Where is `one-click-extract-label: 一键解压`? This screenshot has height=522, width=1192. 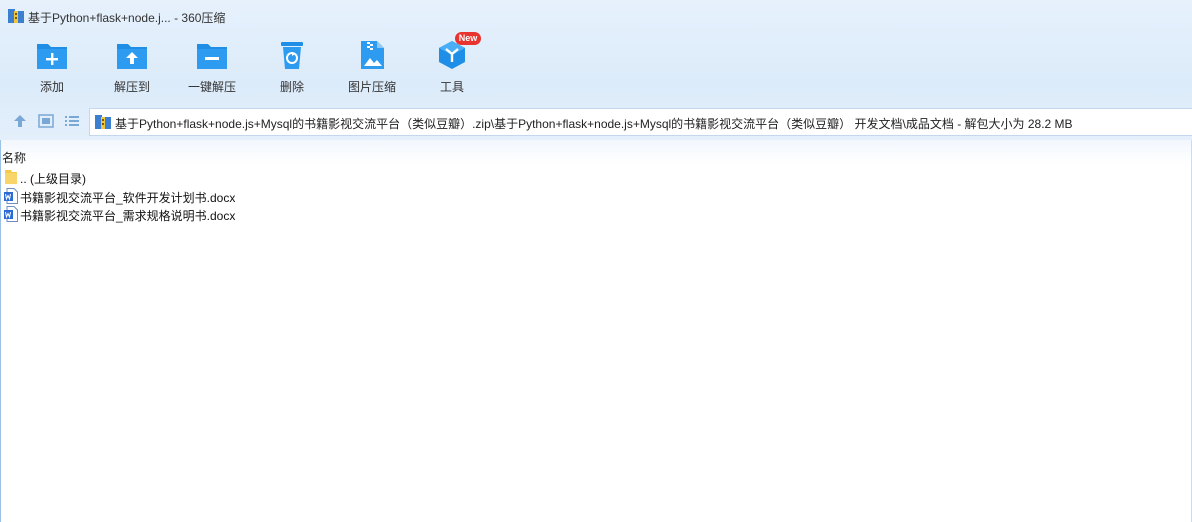 one-click-extract-label: 一键解压 is located at coordinates (211, 87).